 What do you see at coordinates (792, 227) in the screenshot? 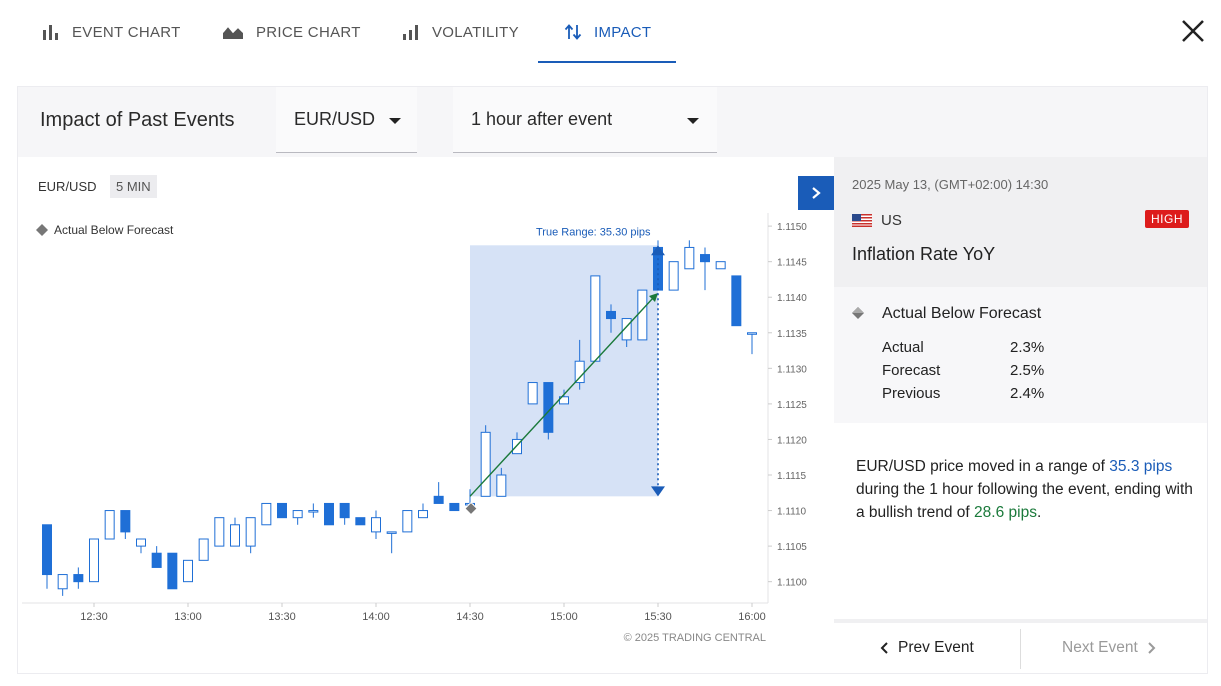
I see `y-tick-label: 1.1150` at bounding box center [792, 227].